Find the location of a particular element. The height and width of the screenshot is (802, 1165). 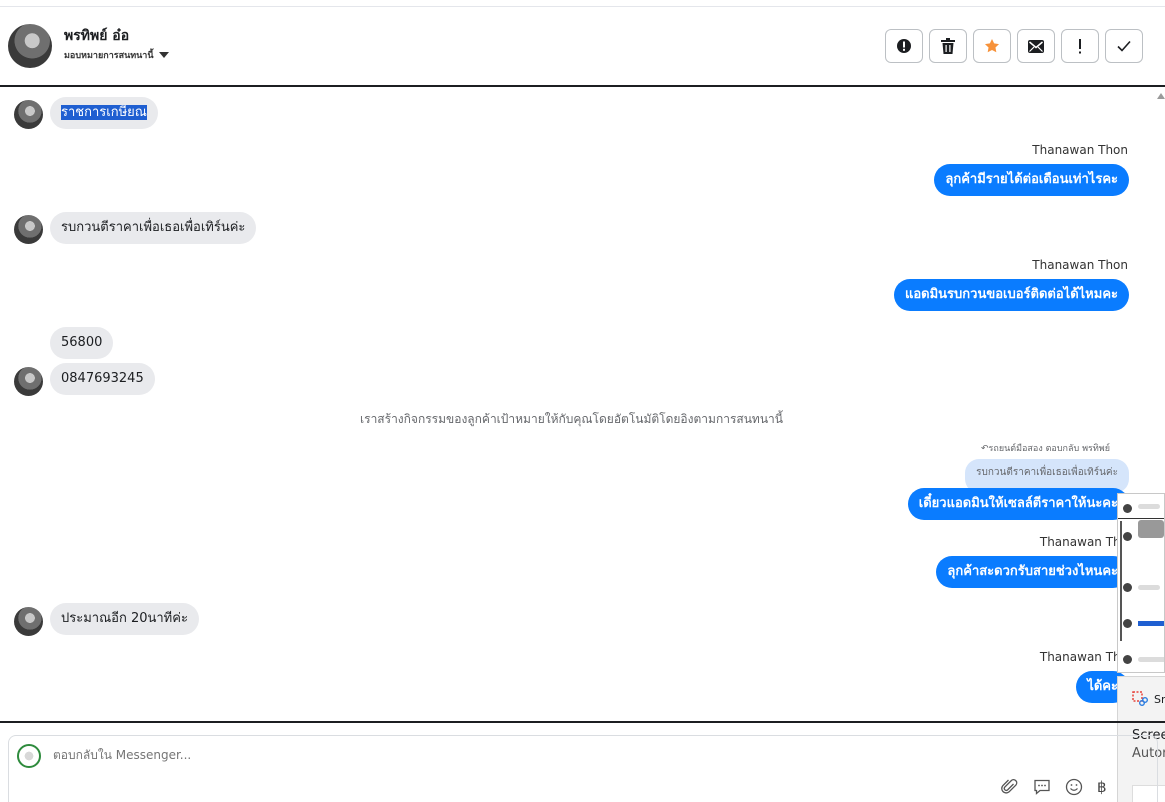

caret-down-icon is located at coordinates (163, 55).